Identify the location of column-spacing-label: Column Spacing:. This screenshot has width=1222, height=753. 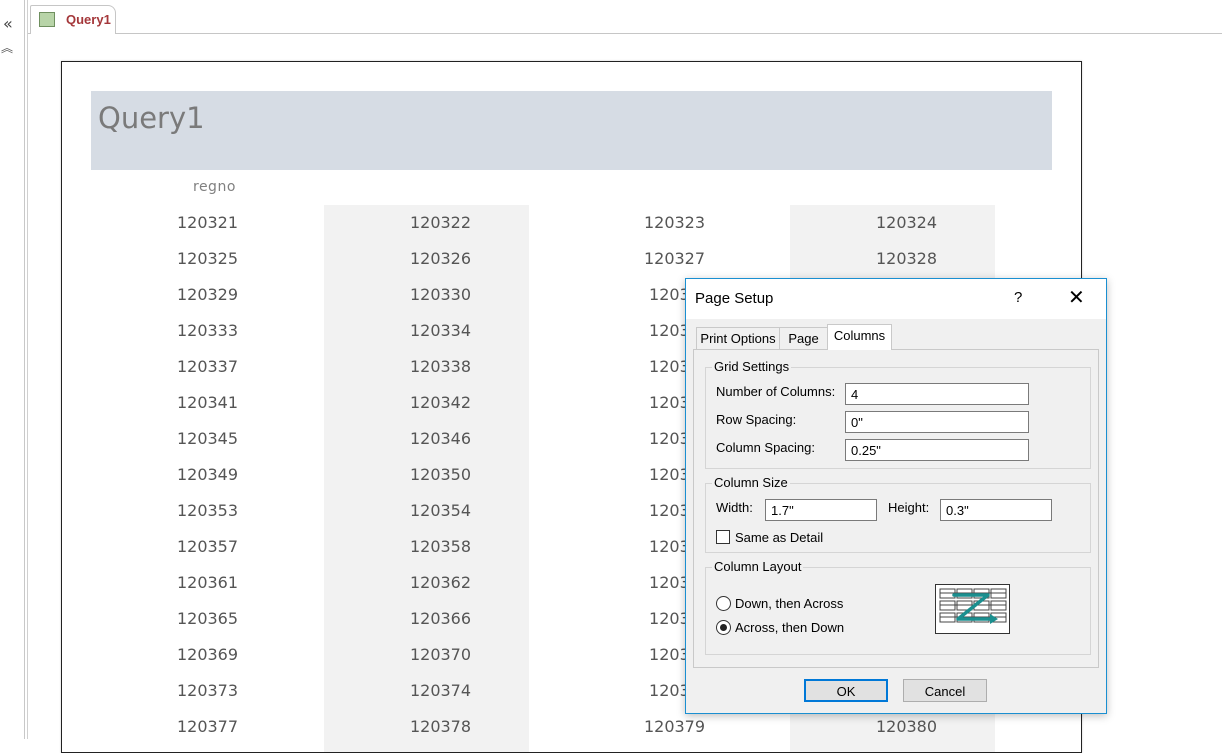
(765, 447).